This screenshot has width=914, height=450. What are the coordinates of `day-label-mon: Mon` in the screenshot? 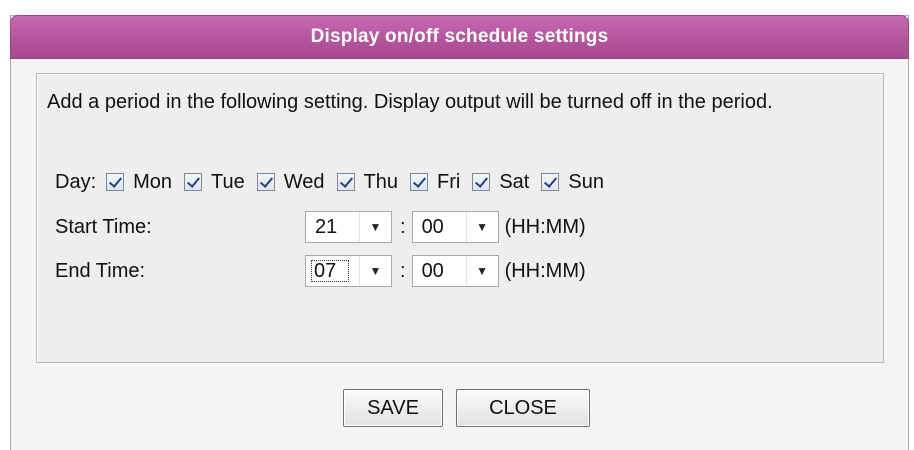 It's located at (153, 181).